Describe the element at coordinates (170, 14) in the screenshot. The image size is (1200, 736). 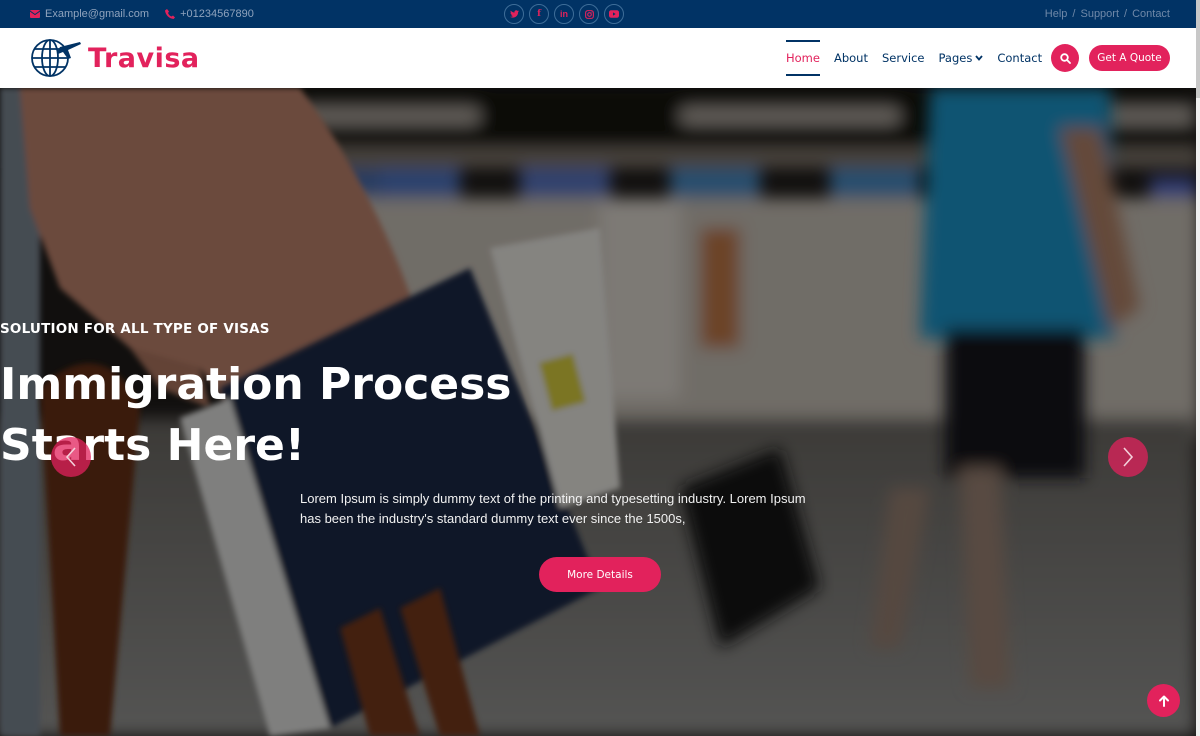
I see `phone-icon` at that location.